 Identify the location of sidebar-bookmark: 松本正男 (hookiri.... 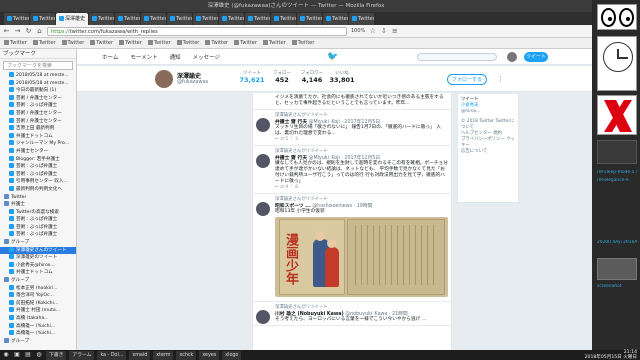
(38, 288).